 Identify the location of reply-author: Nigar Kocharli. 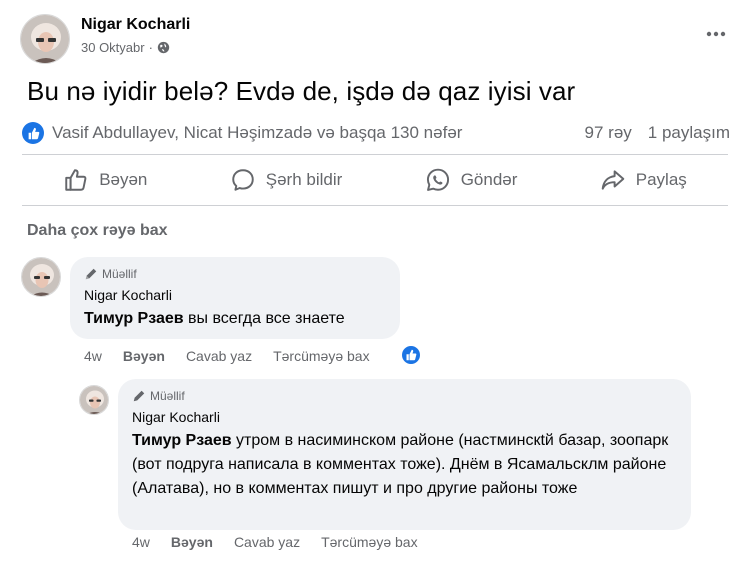
(404, 417).